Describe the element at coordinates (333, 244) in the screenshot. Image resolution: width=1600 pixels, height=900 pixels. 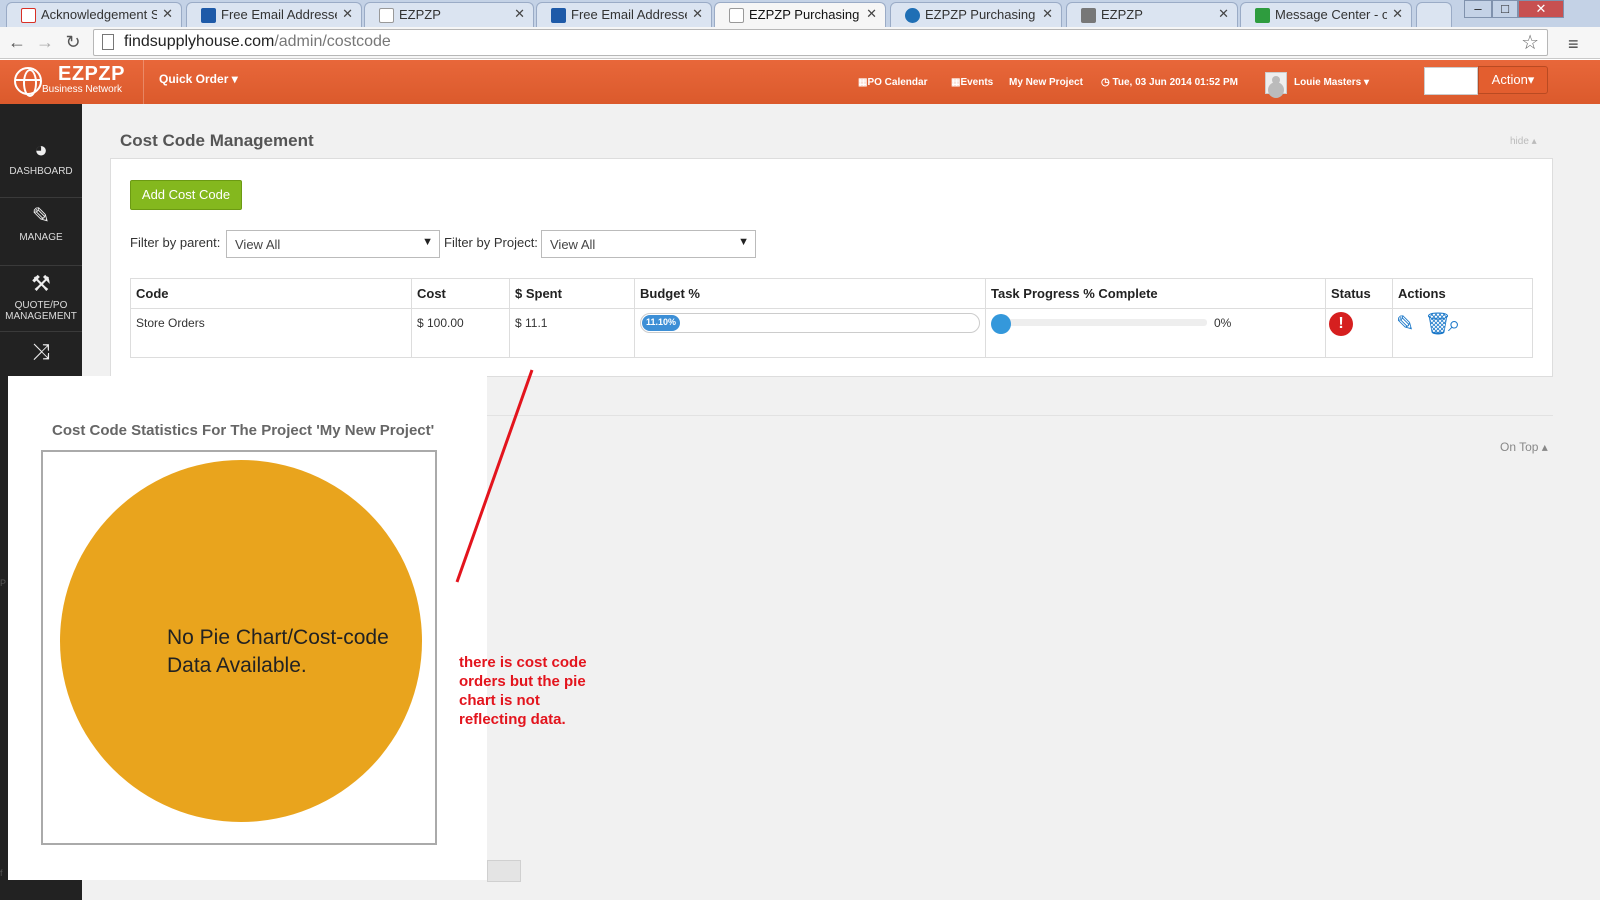
I see `filter-parent-select: View All ▼` at that location.